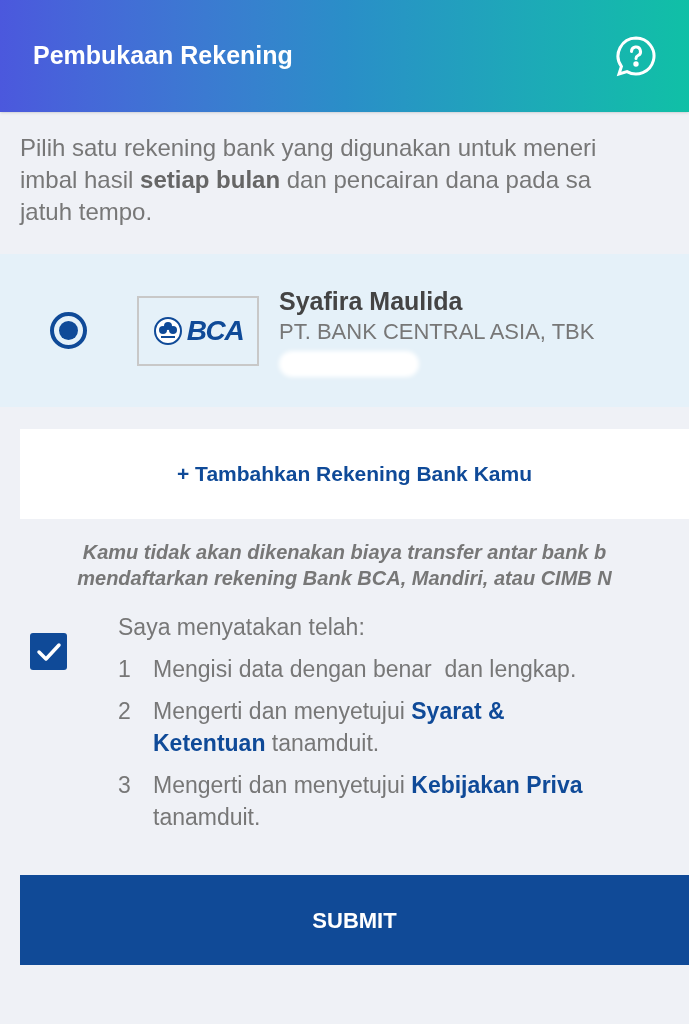  I want to click on agreement-text: Ketentuan tanamduit., so click(267, 743).